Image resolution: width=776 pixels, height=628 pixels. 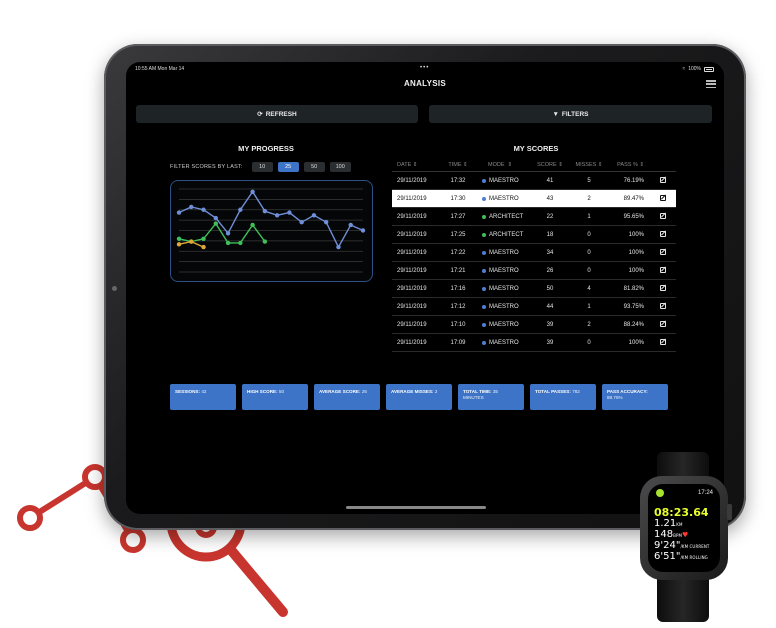 What do you see at coordinates (668, 523) in the screenshot?
I see `workout-distance: 1.21KM` at bounding box center [668, 523].